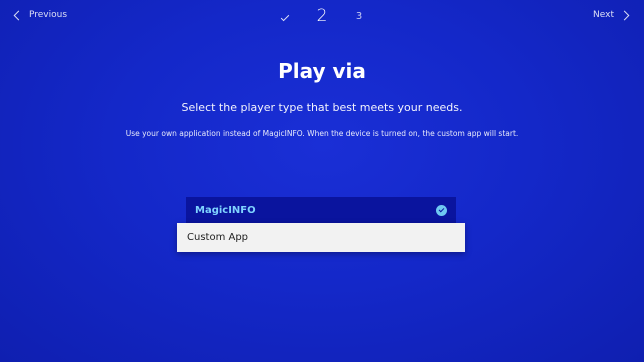 The width and height of the screenshot is (644, 362). What do you see at coordinates (359, 16) in the screenshot?
I see `step-next: 3` at bounding box center [359, 16].